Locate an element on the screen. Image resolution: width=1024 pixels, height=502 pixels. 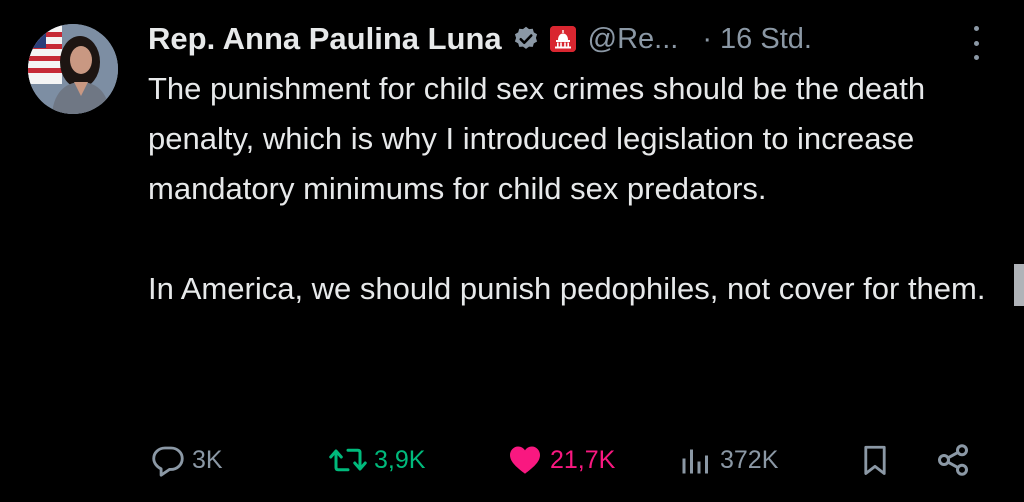
tweet-actions: 3K 3,9K 21,7K 372K is located at coordinates (512, 460).